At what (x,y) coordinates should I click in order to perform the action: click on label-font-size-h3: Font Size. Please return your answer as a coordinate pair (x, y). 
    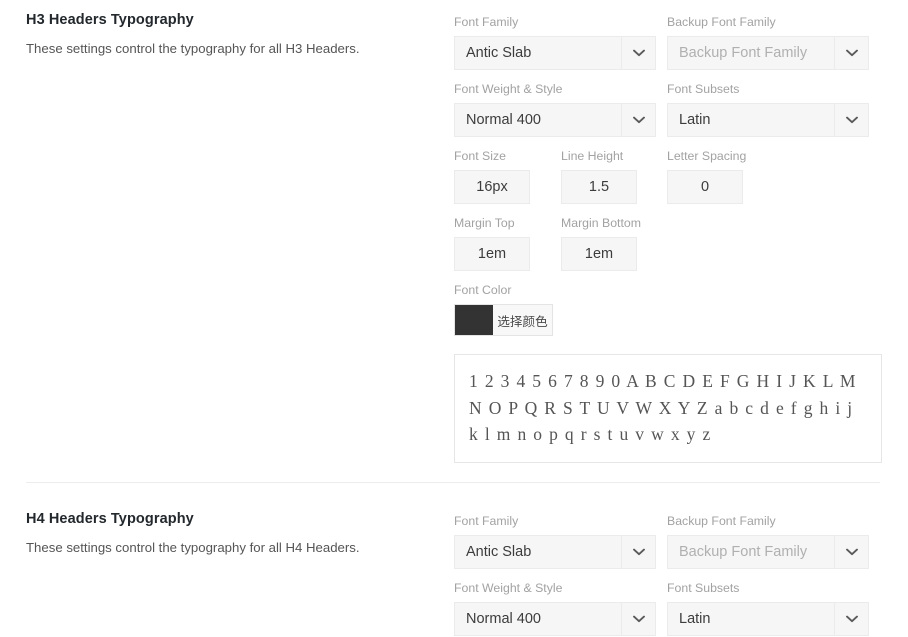
    Looking at the image, I should click on (480, 156).